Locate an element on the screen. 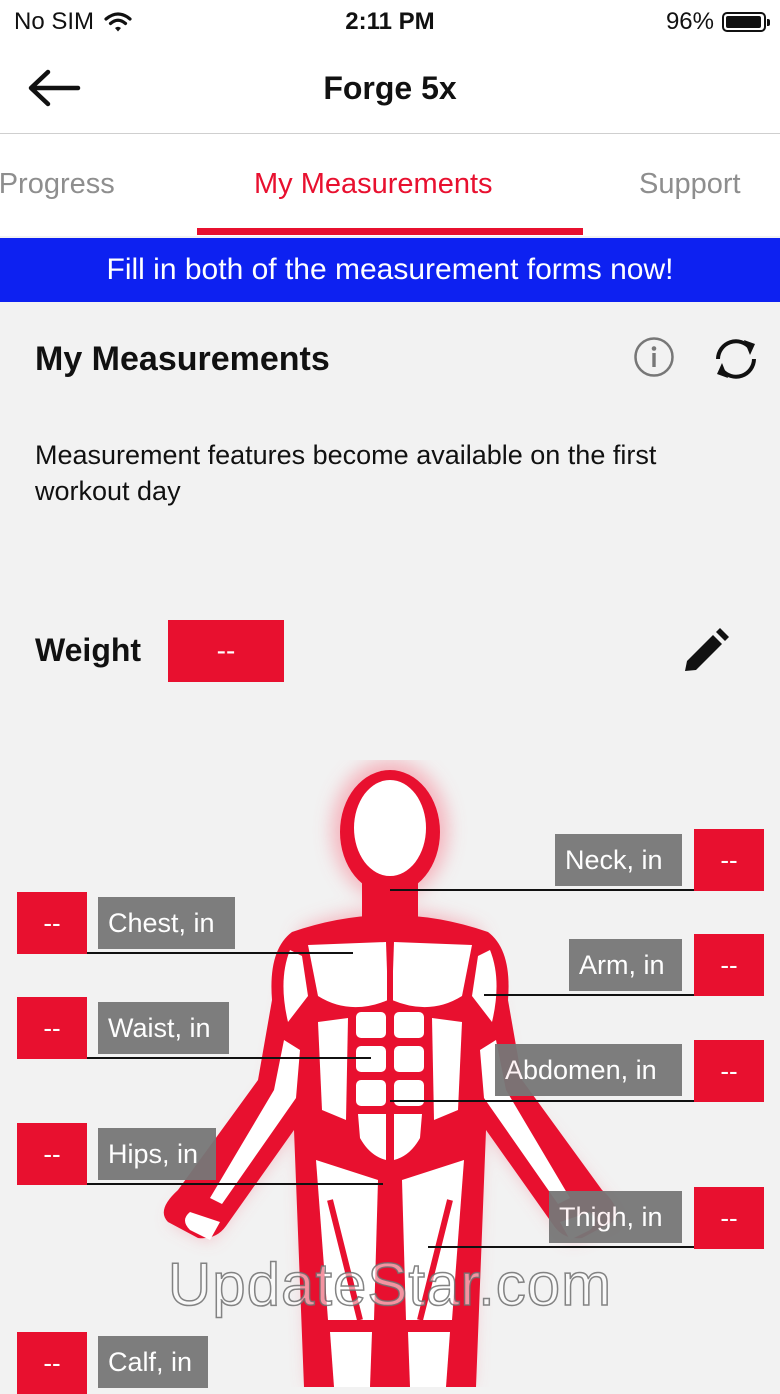 This screenshot has width=780, height=1394. arm-value-button: -- is located at coordinates (729, 965).